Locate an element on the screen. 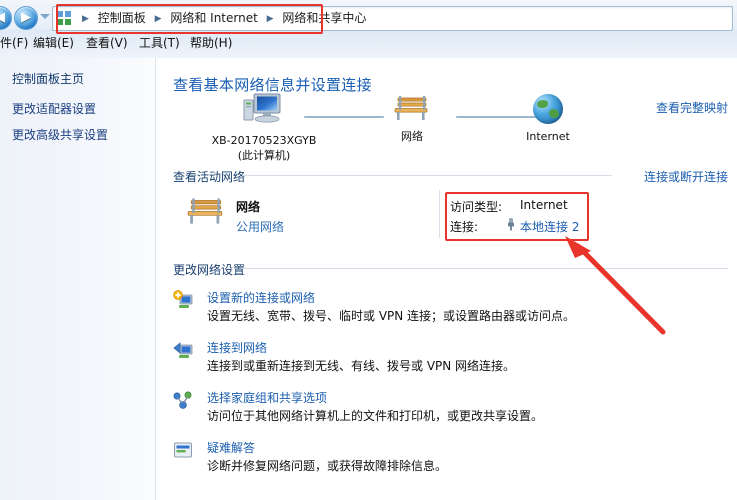 The image size is (737, 500). map-node-label-computer: XB-20170523XGYB is located at coordinates (264, 140).